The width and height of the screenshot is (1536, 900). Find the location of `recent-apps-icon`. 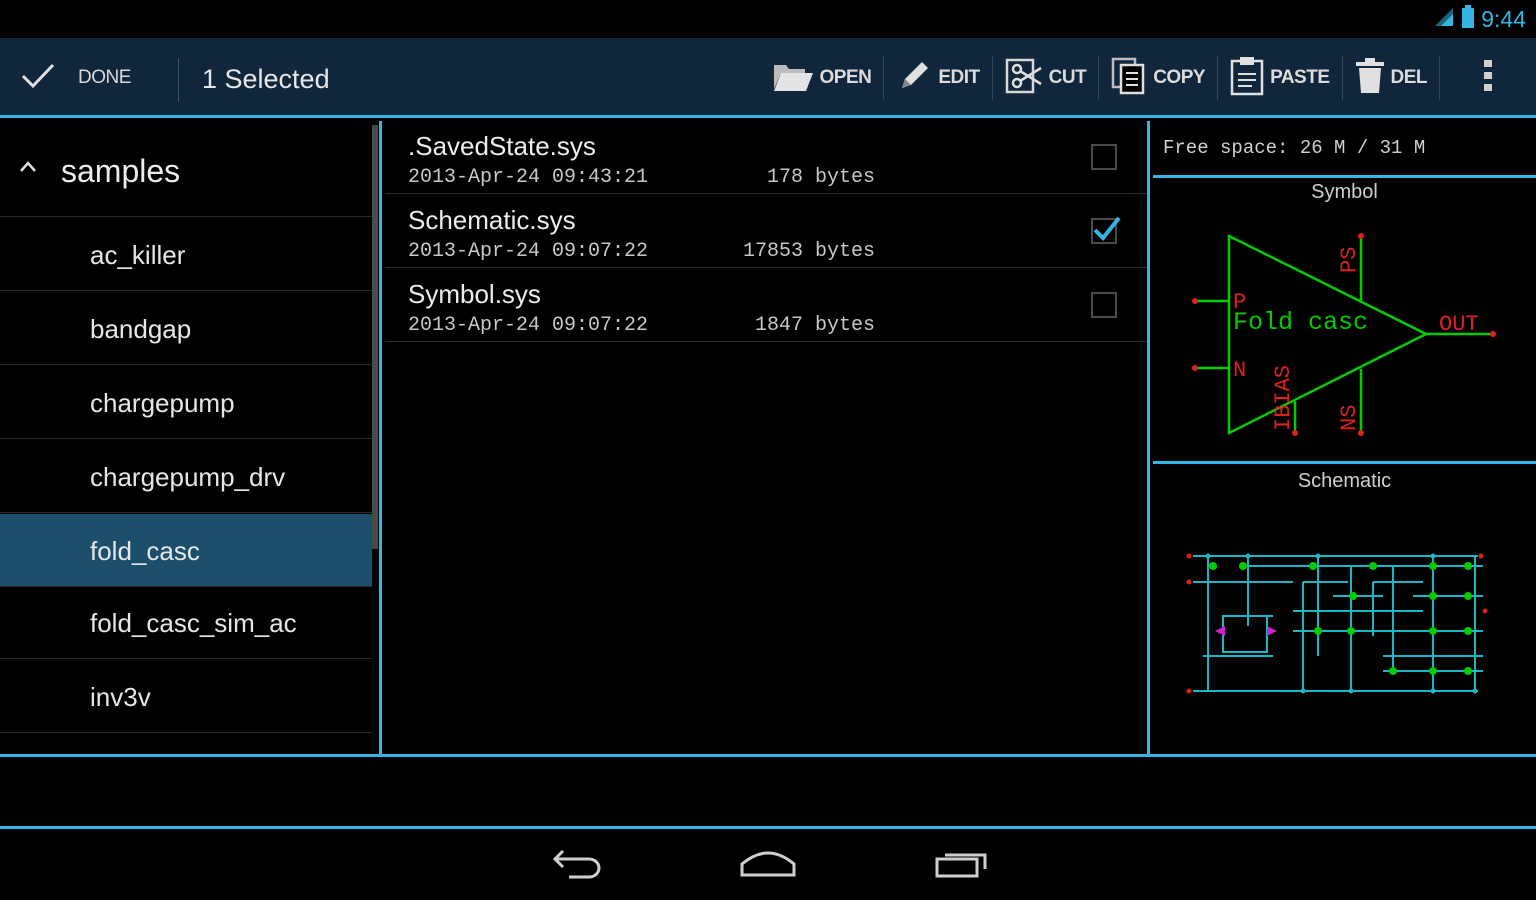

recent-apps-icon is located at coordinates (961, 865).